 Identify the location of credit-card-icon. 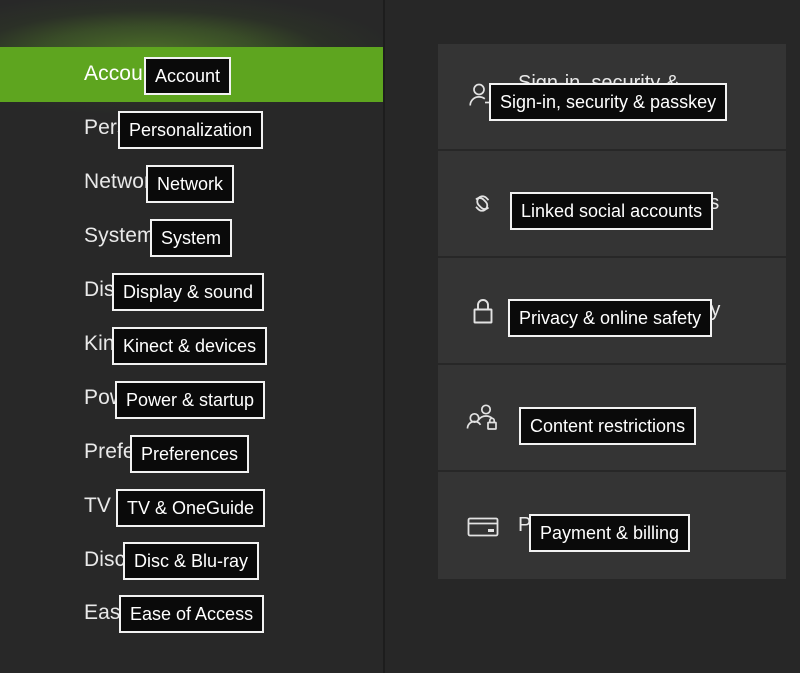
(483, 526).